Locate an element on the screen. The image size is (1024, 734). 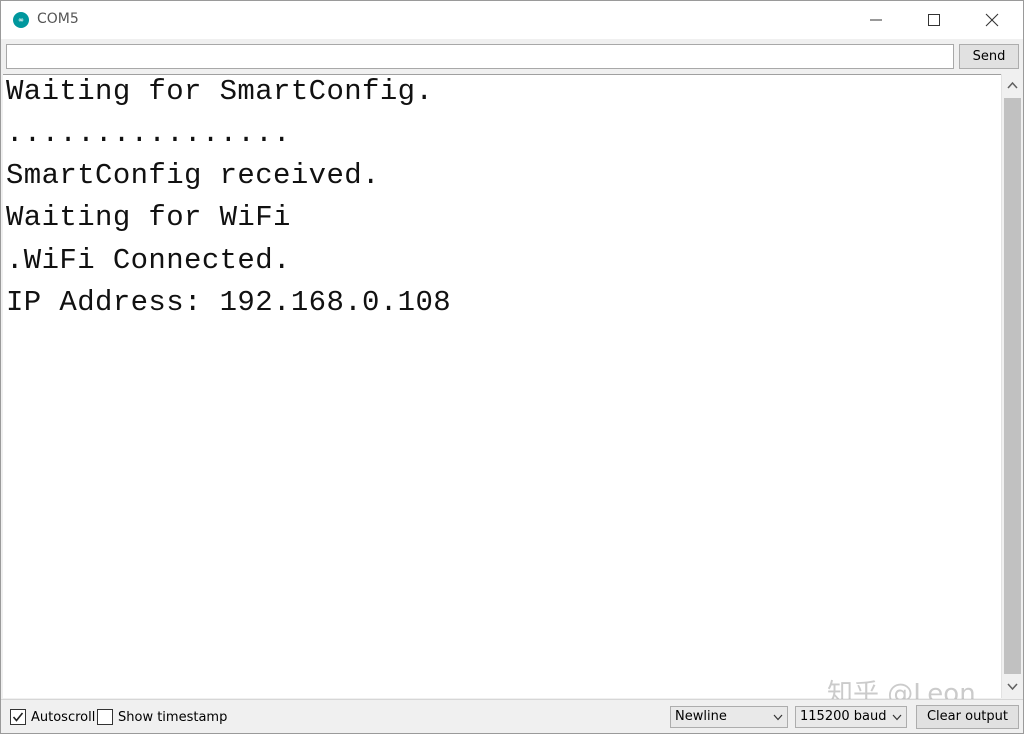
autoscroll-checkbox is located at coordinates (18, 717).